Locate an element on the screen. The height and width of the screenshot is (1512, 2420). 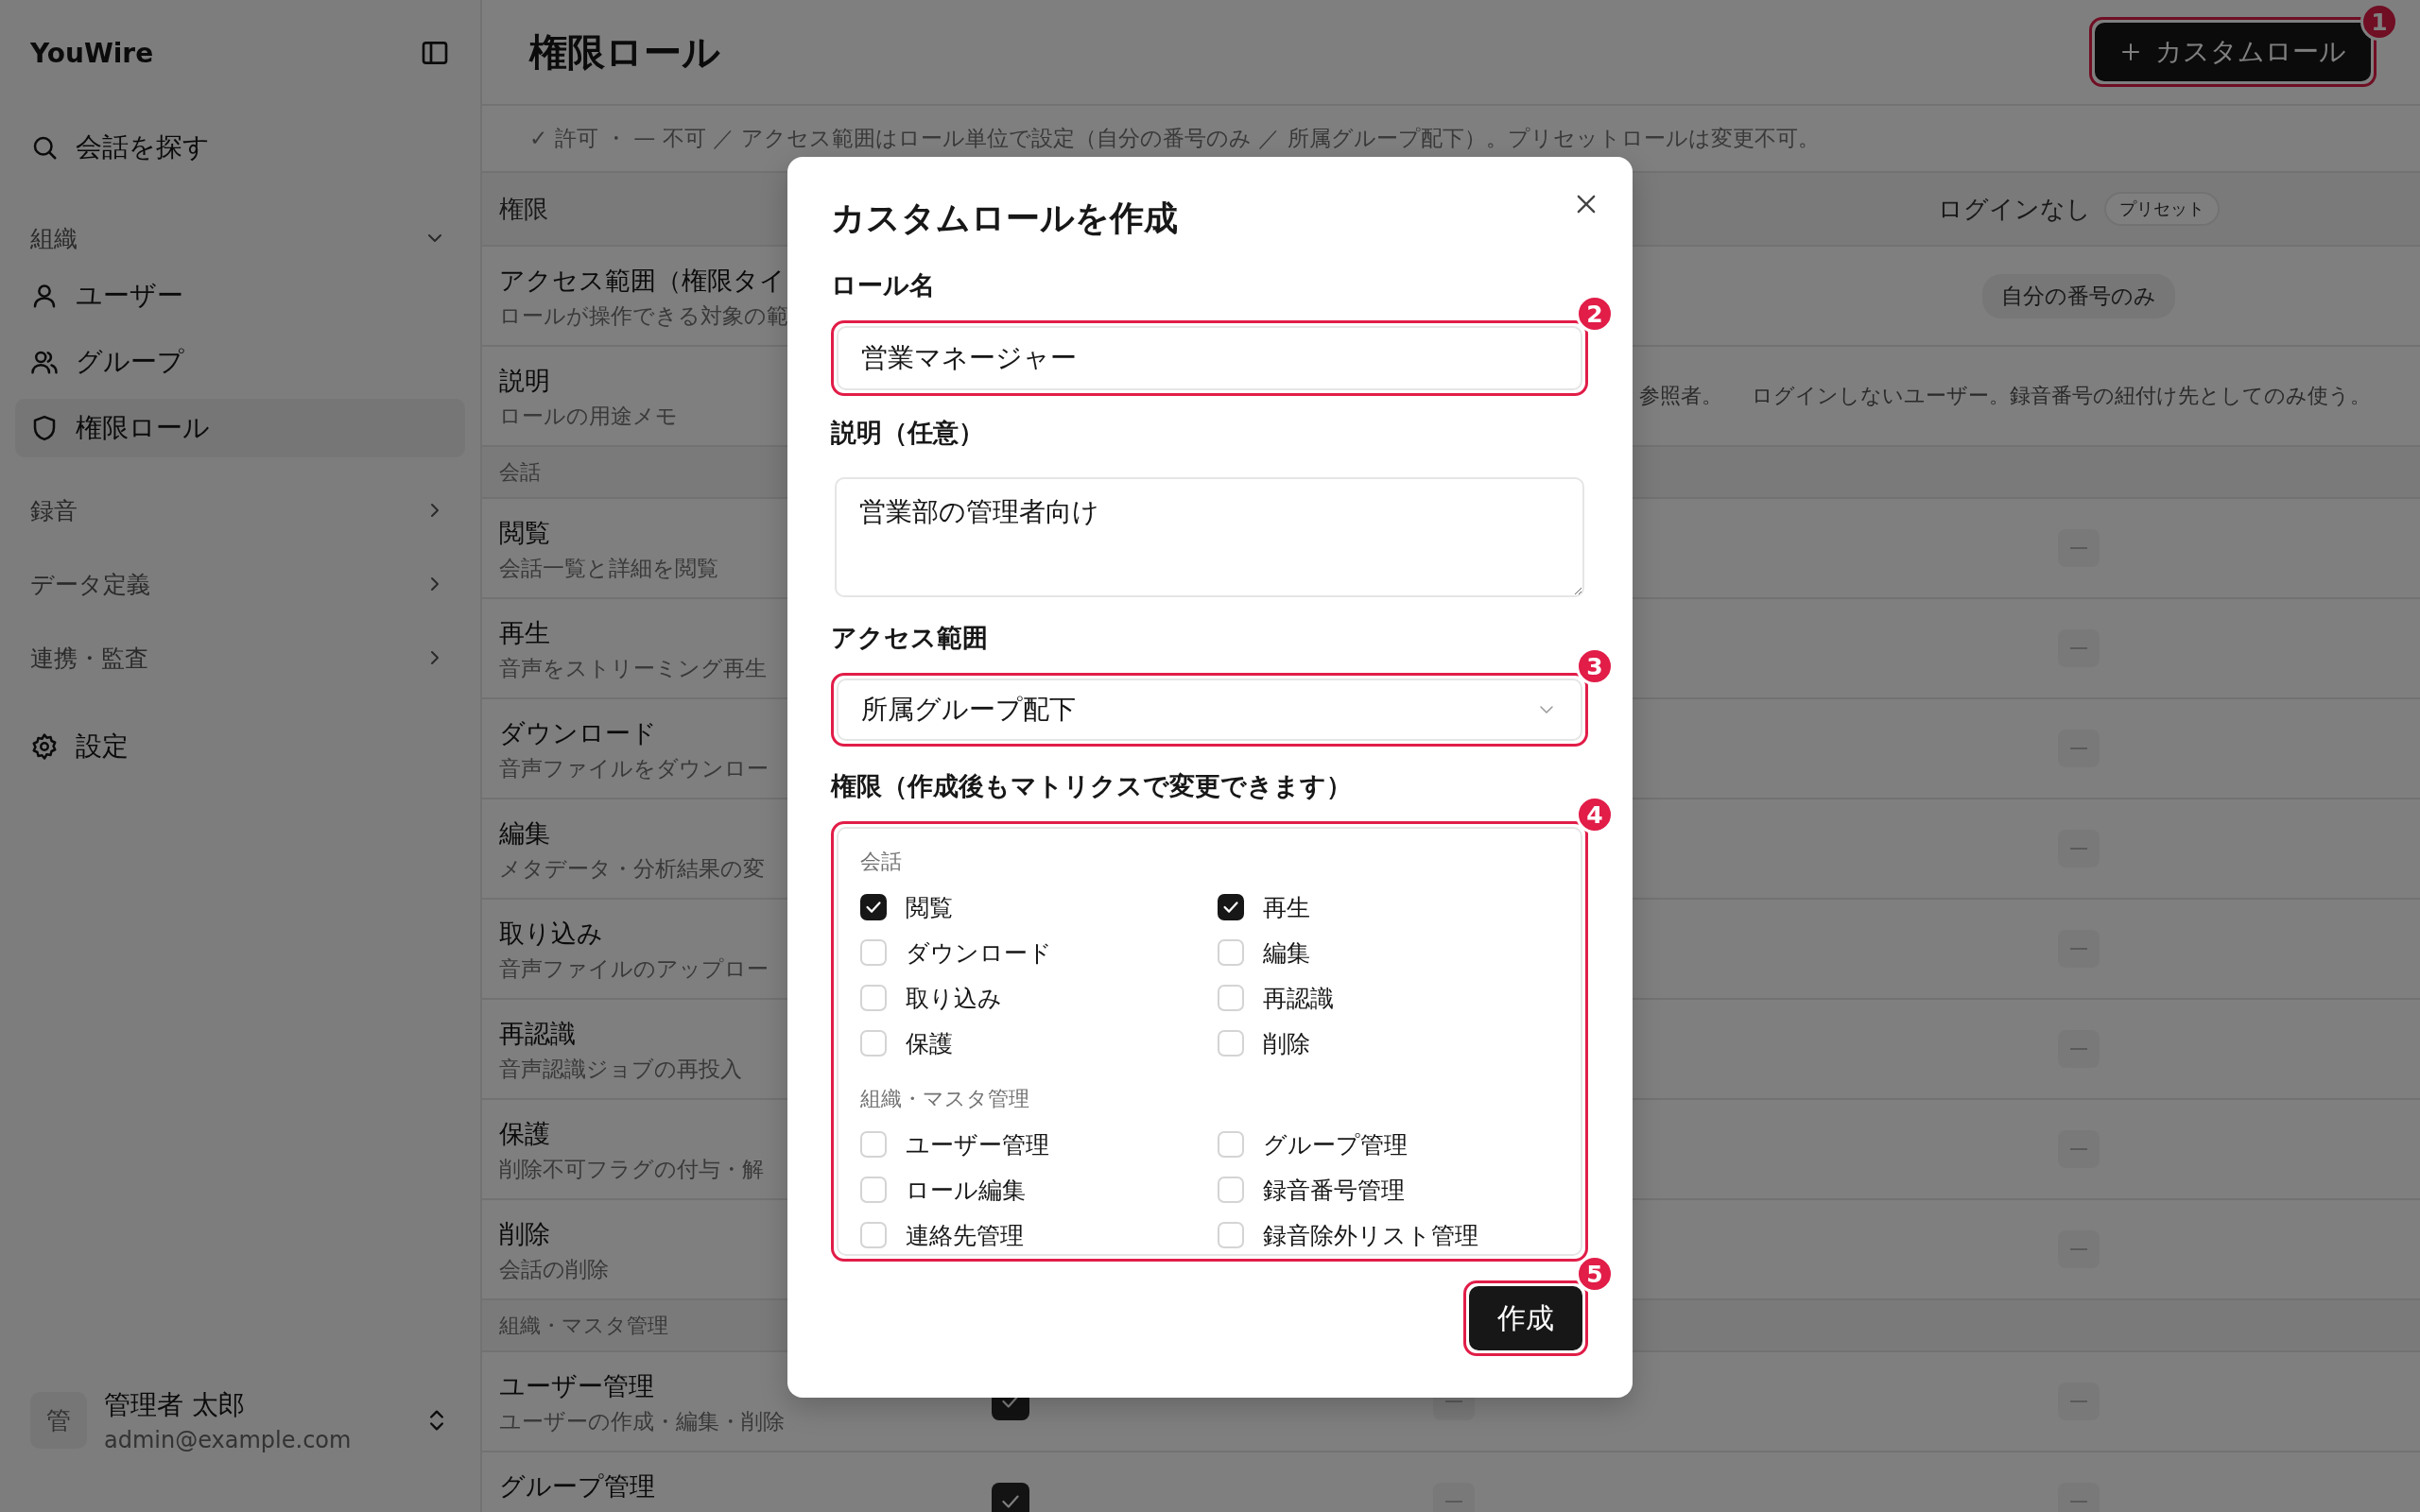
user-email: admin@example.com is located at coordinates (228, 1440).